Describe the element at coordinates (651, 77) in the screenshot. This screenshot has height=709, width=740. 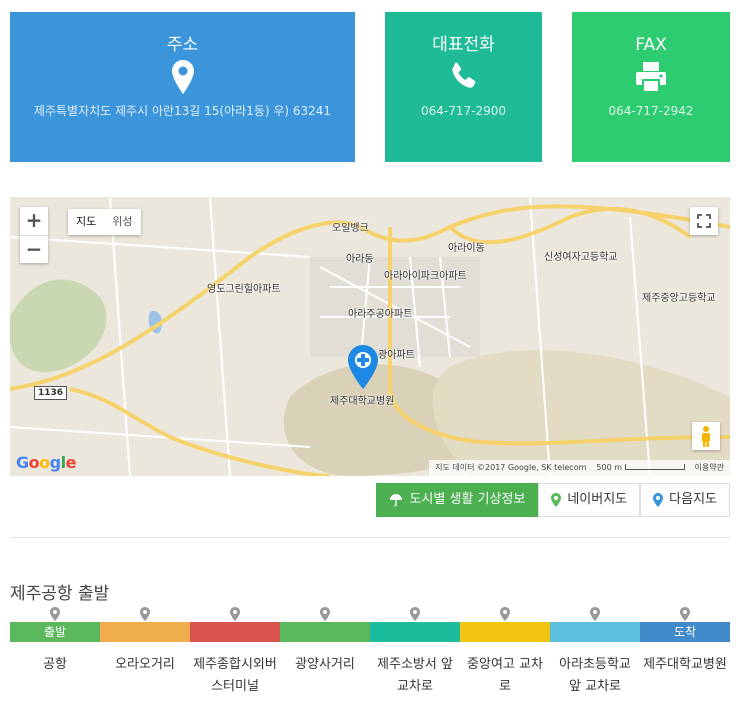
I see `printer-icon` at that location.